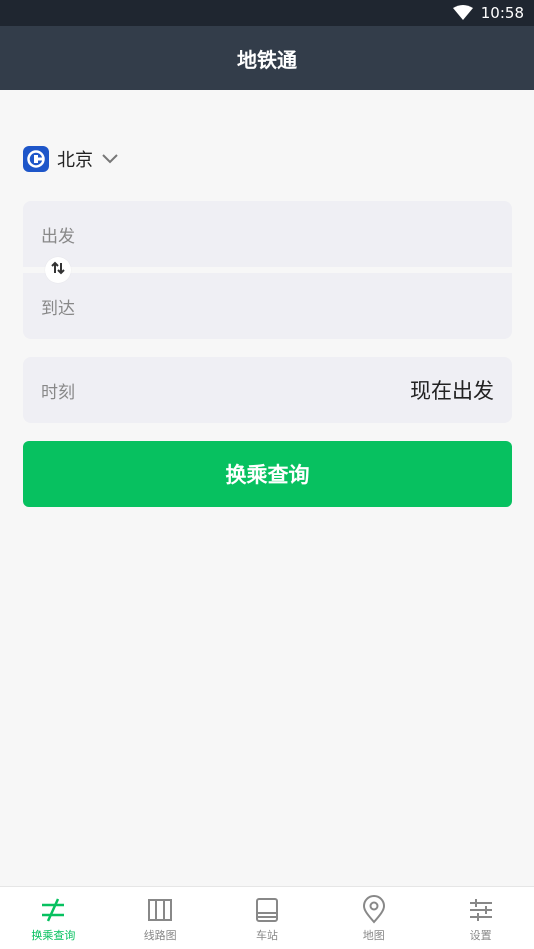 This screenshot has height=949, width=534. What do you see at coordinates (267, 390) in the screenshot?
I see `time-selector: 时刻 现在出发` at bounding box center [267, 390].